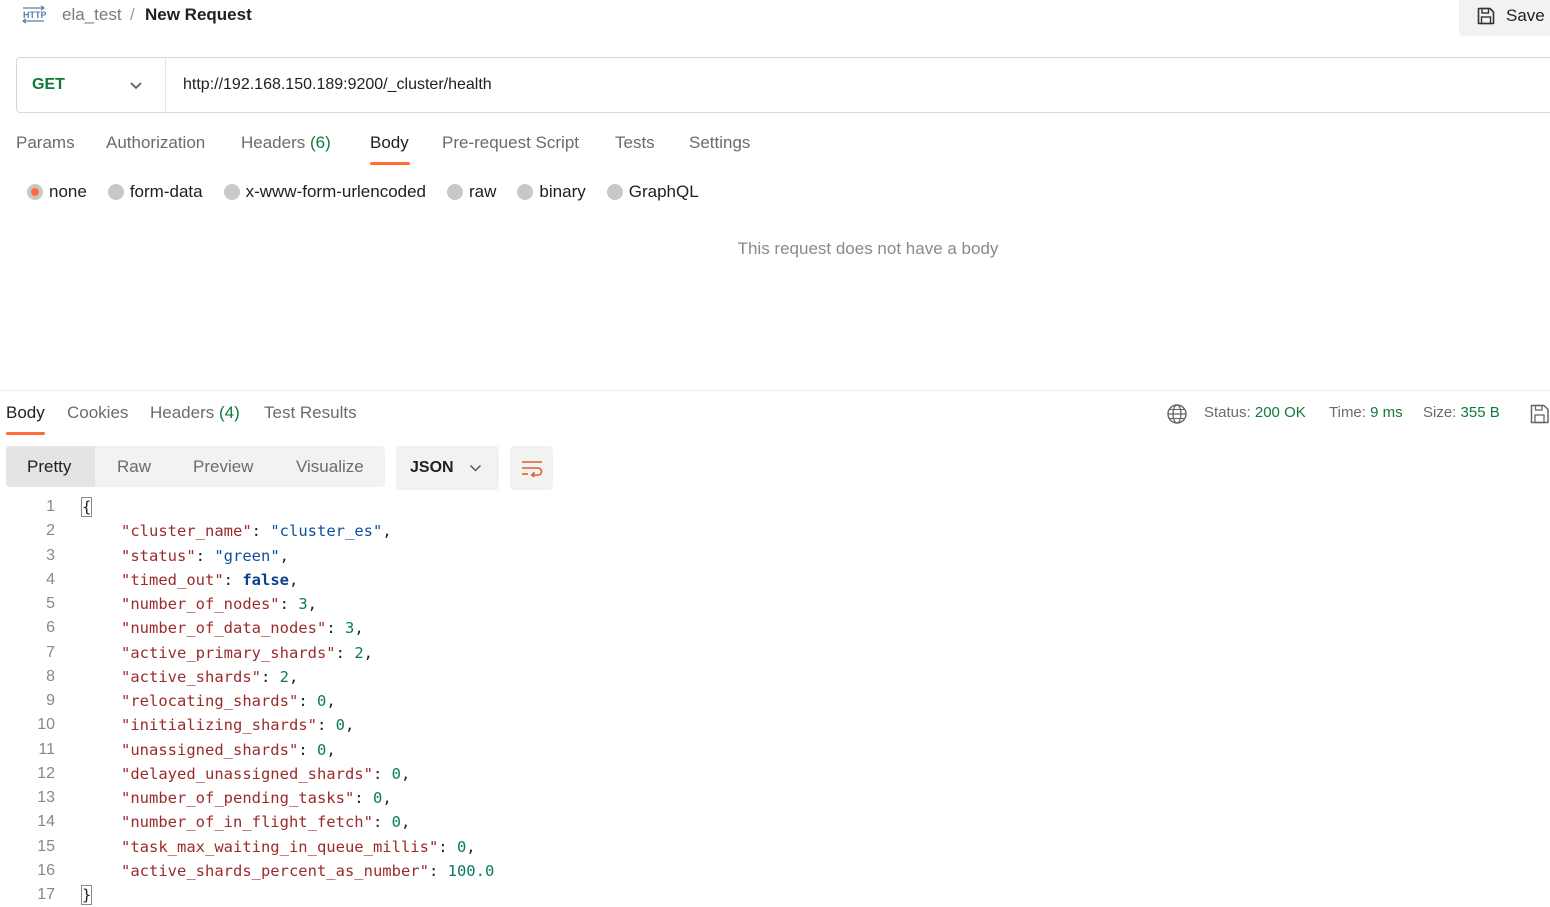  What do you see at coordinates (228, 749) in the screenshot?
I see `line-content: "unassigned_shards": 0,` at bounding box center [228, 749].